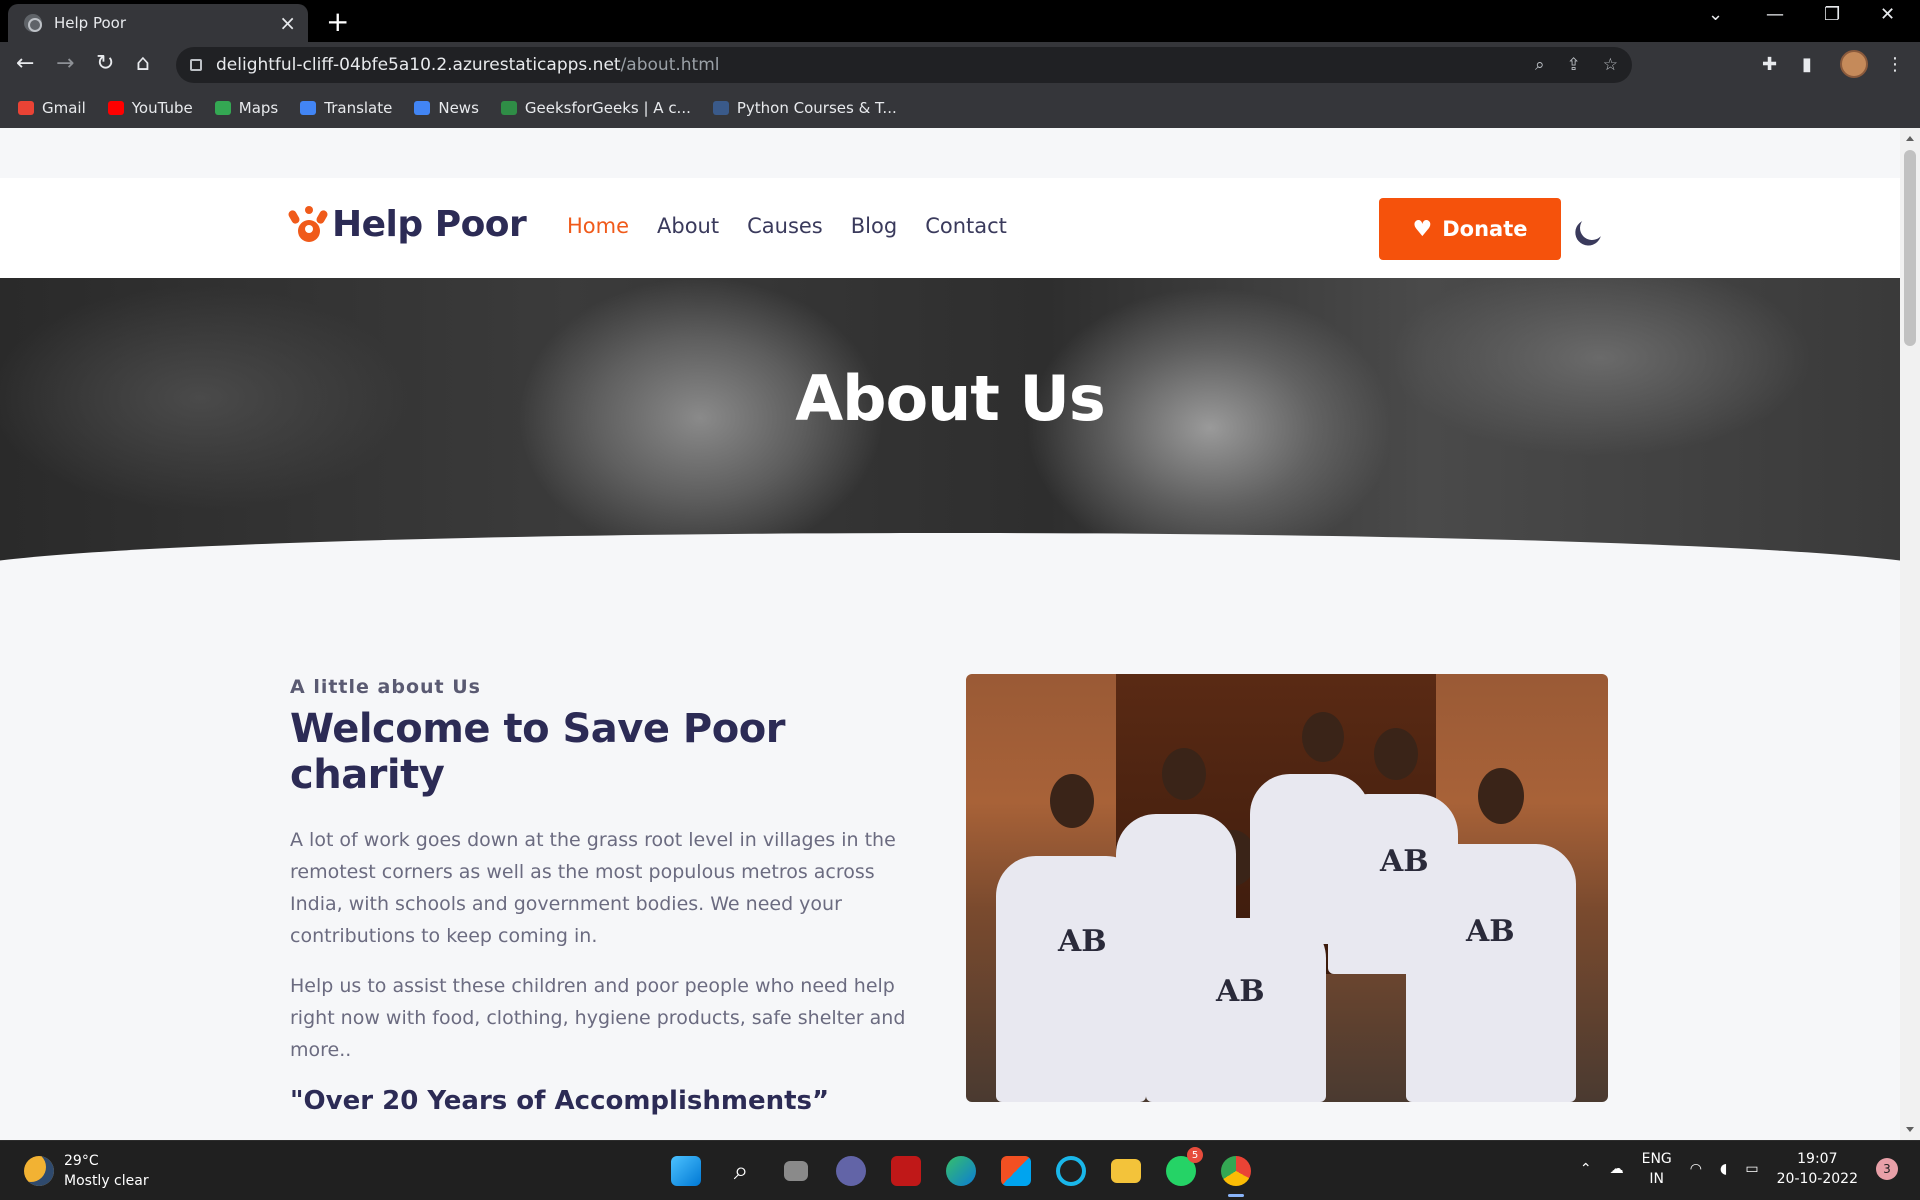  What do you see at coordinates (1586, 1169) in the screenshot?
I see `show-hidden-icons-icon: ⌃` at bounding box center [1586, 1169].